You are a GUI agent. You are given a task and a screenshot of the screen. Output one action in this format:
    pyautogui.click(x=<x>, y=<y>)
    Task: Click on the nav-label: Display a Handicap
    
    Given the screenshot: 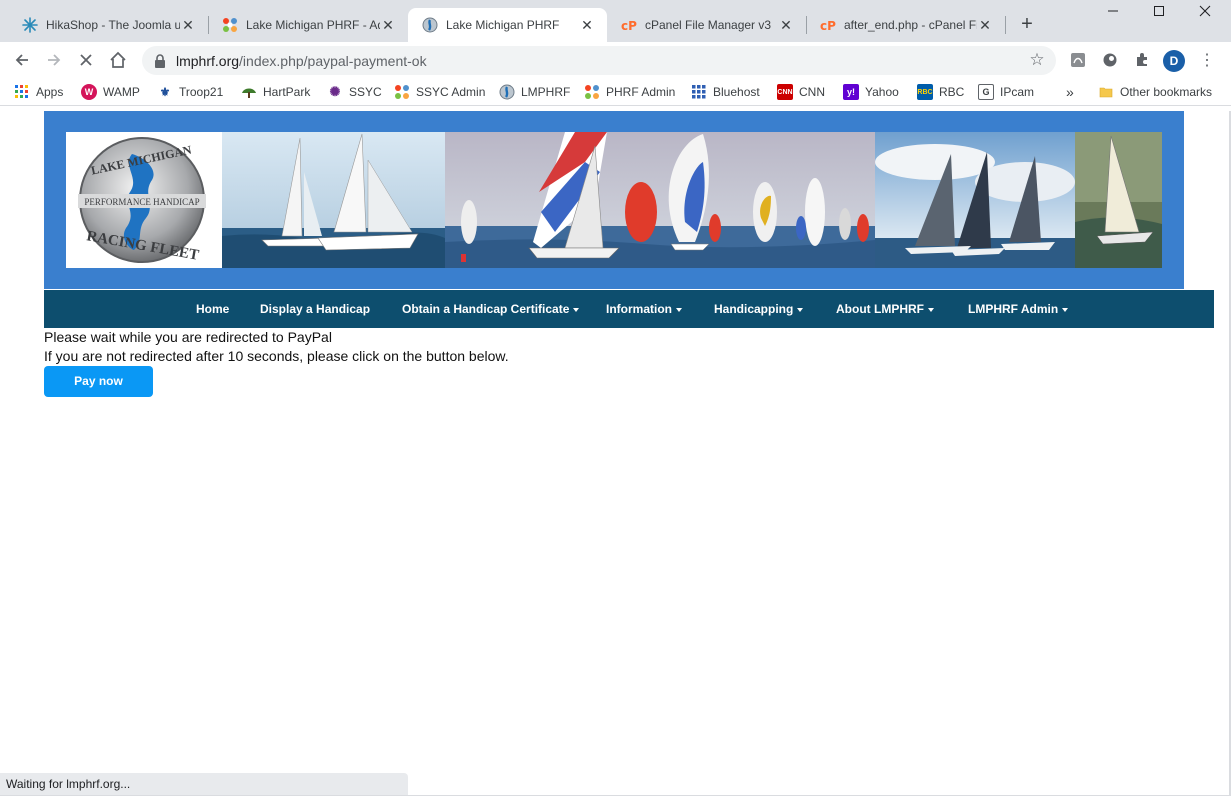 What is the action you would take?
    pyautogui.click(x=315, y=309)
    